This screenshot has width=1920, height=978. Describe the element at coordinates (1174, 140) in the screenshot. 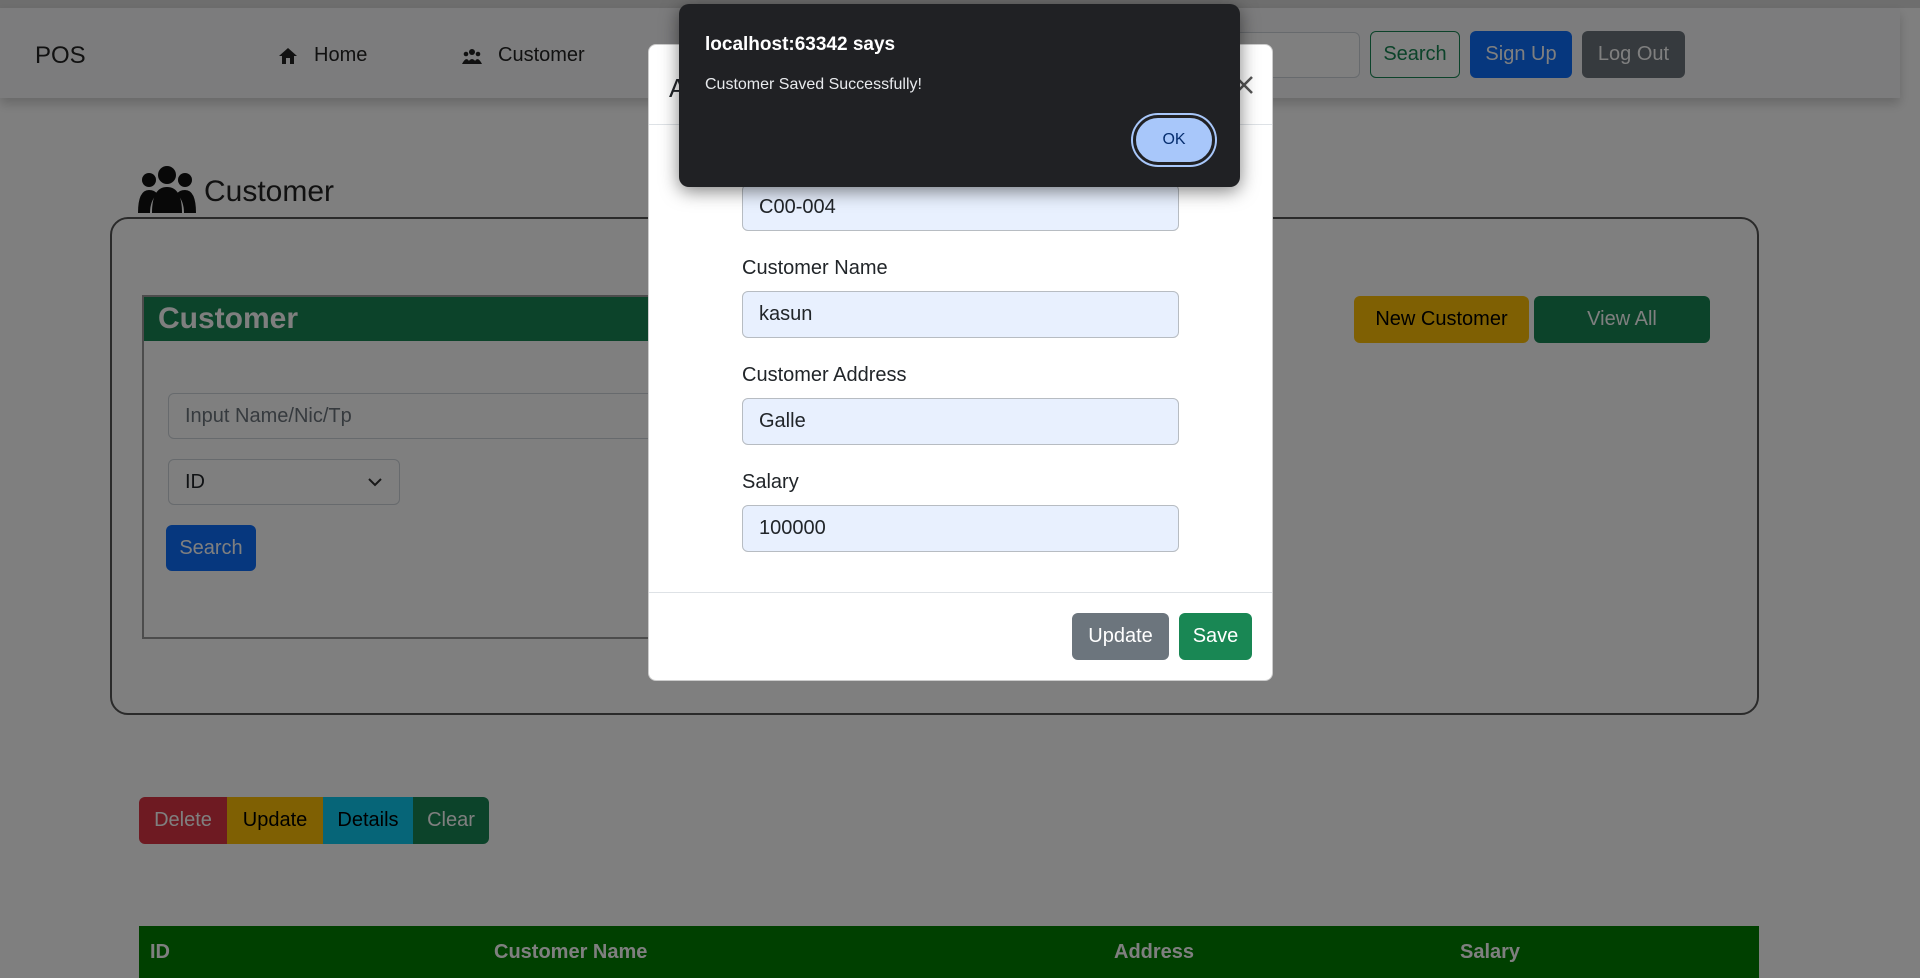

I see `alert-ok-button: OK` at that location.